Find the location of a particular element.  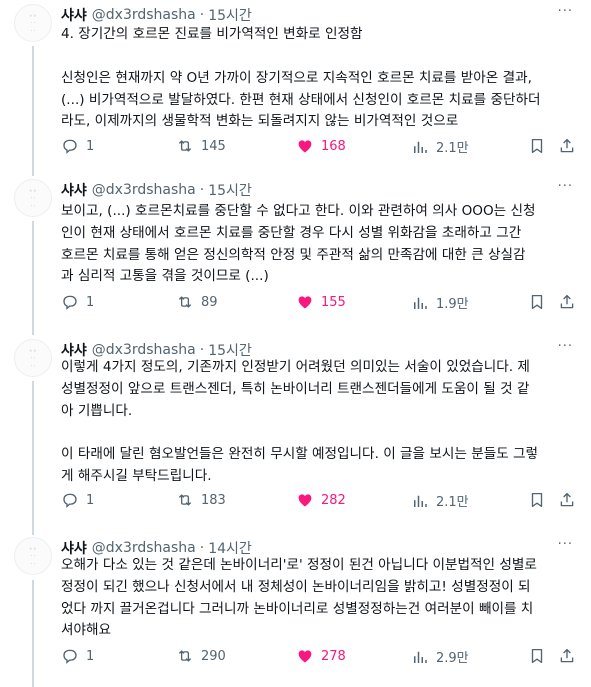

action-bar: 1 290 278 2.9만 is located at coordinates (321, 658).